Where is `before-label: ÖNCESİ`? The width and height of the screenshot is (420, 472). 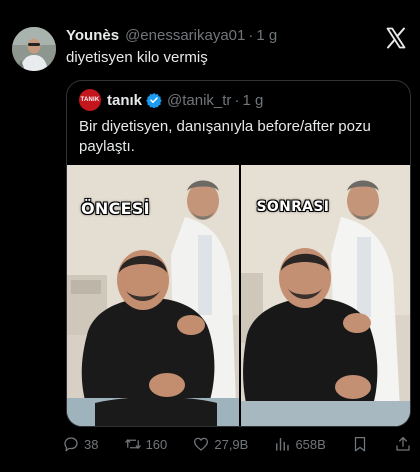
before-label: ÖNCESİ is located at coordinates (115, 208).